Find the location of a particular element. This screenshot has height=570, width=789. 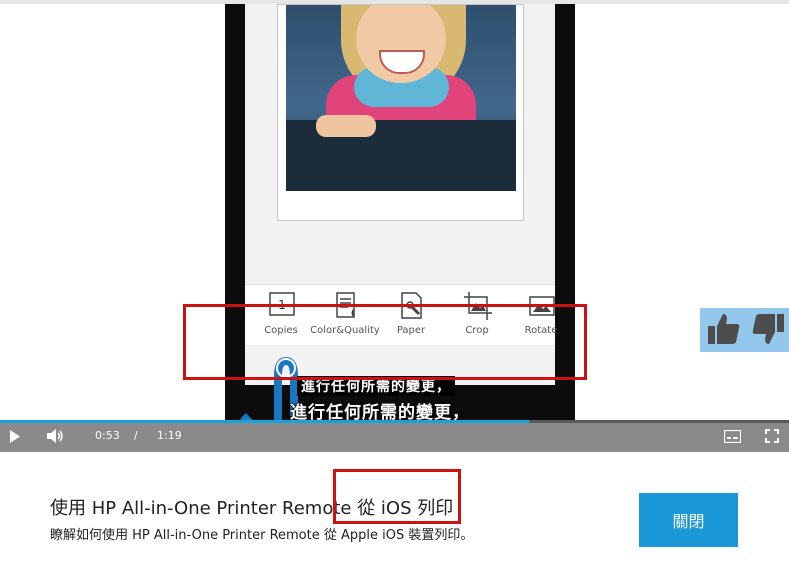

photo-preview-card is located at coordinates (400, 112).